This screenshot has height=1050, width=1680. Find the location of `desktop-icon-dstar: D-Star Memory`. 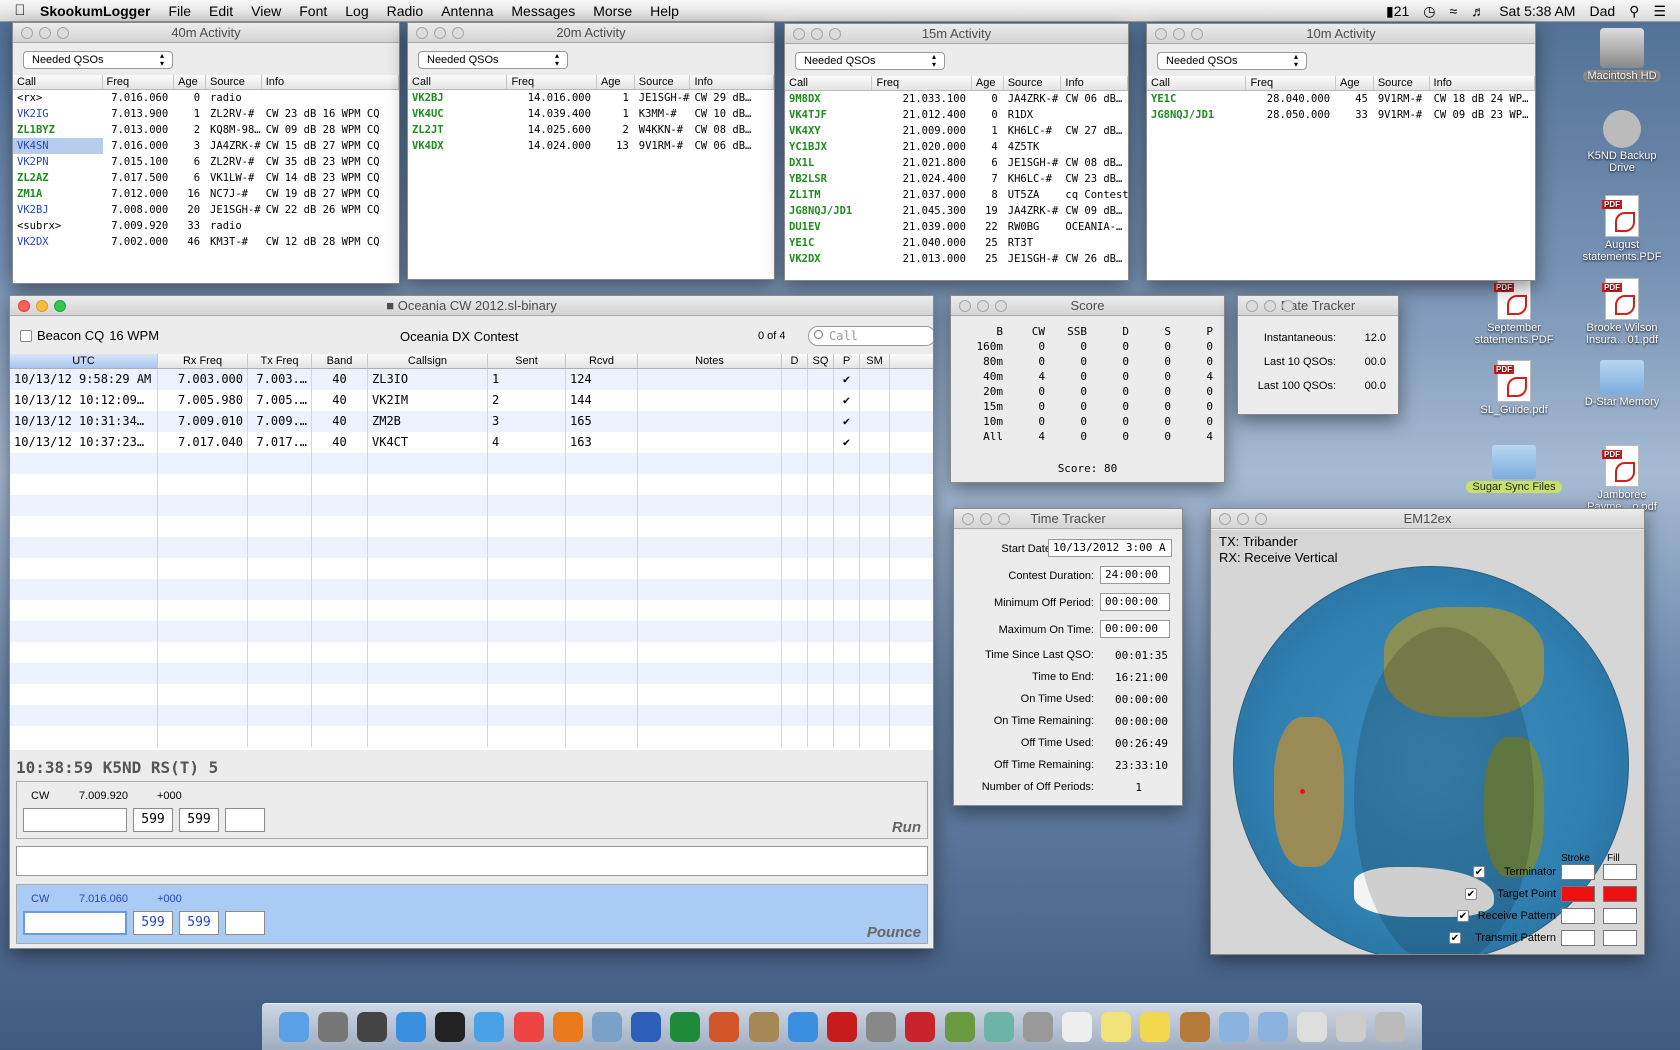

desktop-icon-dstar: D-Star Memory is located at coordinates (1622, 384).